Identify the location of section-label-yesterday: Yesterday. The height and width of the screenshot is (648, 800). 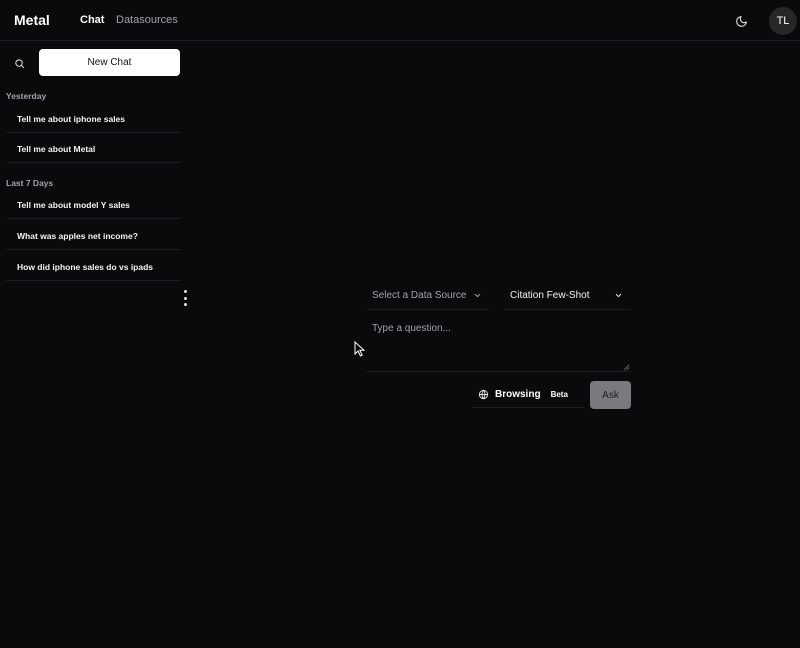
(26, 96).